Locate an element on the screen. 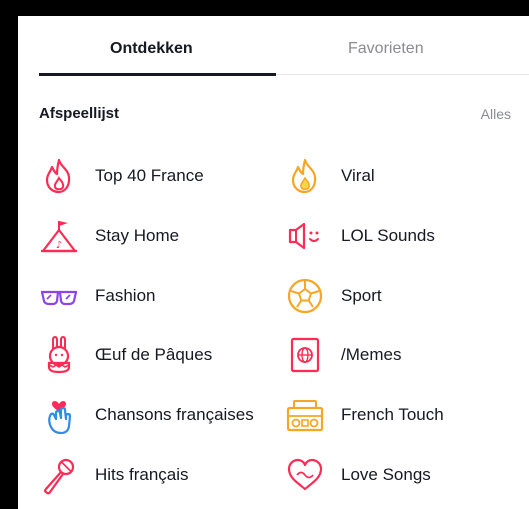 Image resolution: width=529 pixels, height=509 pixels. playlist-item-lol-sounds: LOL Sounds is located at coordinates (360, 236).